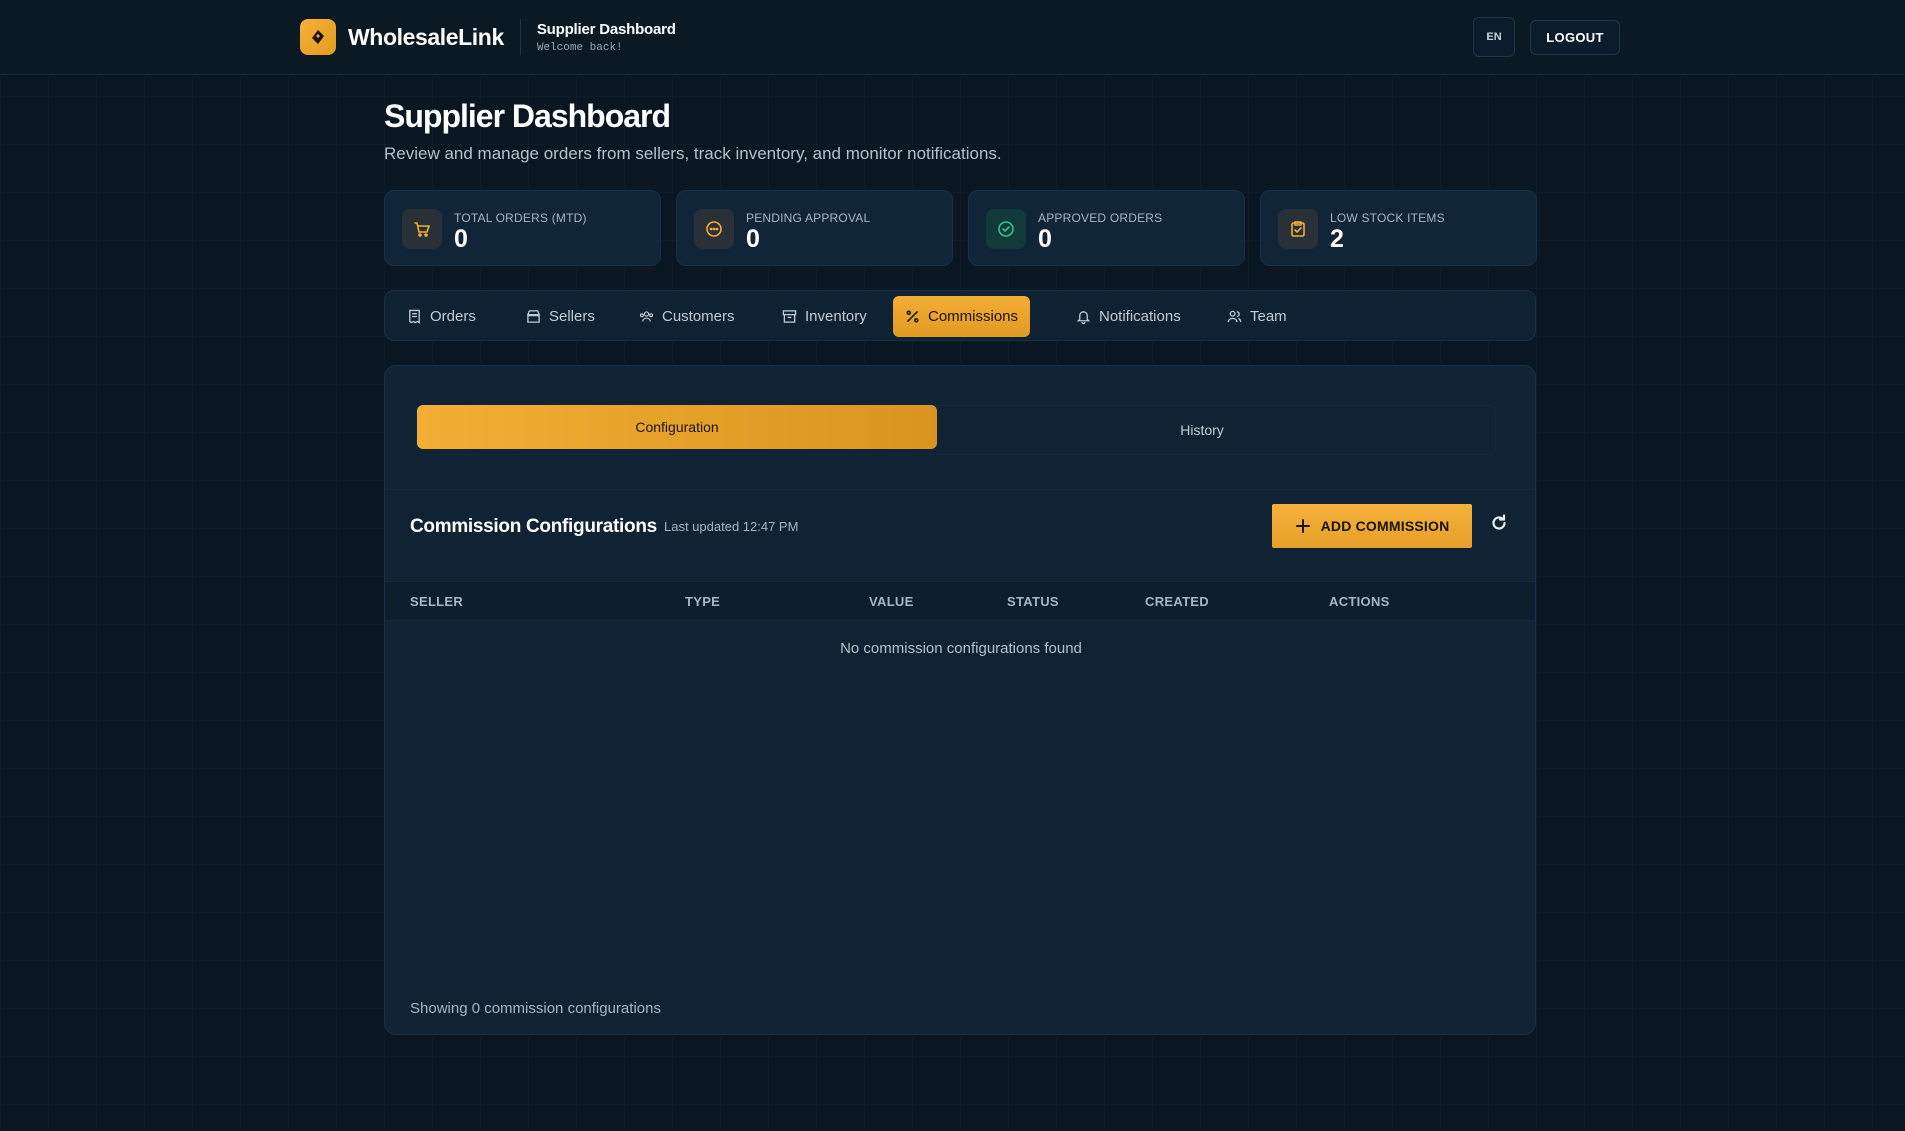 The width and height of the screenshot is (1905, 1131). Describe the element at coordinates (522, 228) in the screenshot. I see `stat-card-total-orders: TOTAL ORDERS (MTD) 0` at that location.